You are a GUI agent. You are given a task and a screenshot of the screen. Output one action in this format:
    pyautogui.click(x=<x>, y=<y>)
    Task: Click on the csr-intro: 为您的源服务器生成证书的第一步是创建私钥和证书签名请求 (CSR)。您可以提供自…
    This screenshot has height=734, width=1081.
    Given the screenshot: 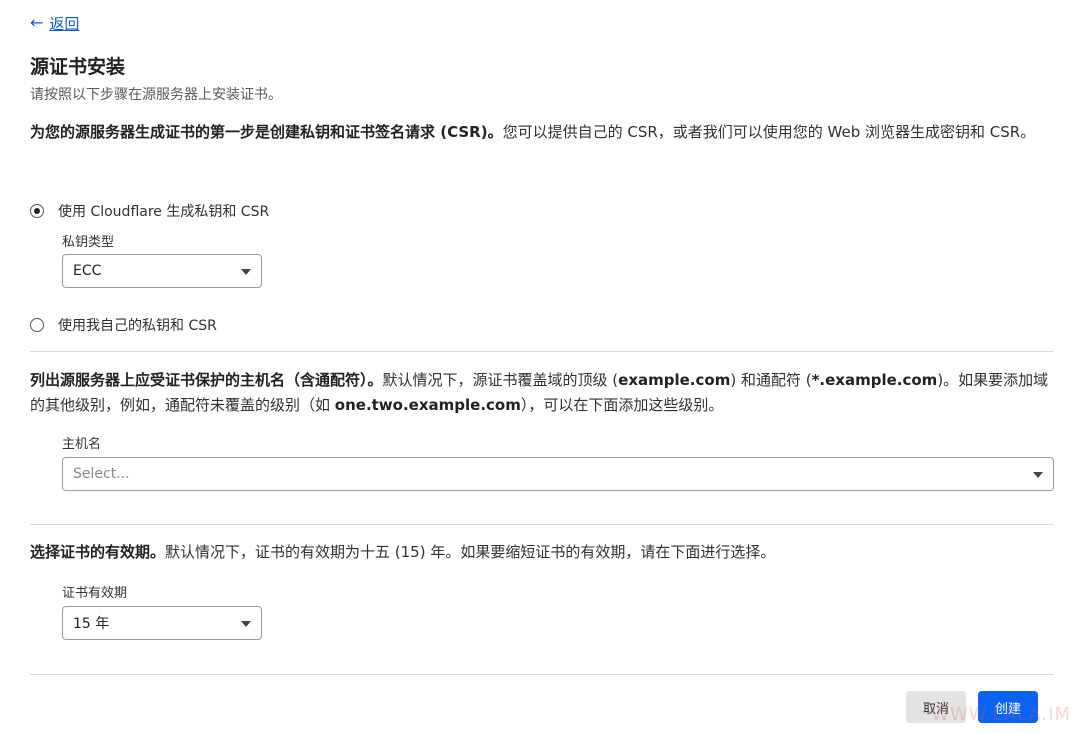 What is the action you would take?
    pyautogui.click(x=540, y=132)
    